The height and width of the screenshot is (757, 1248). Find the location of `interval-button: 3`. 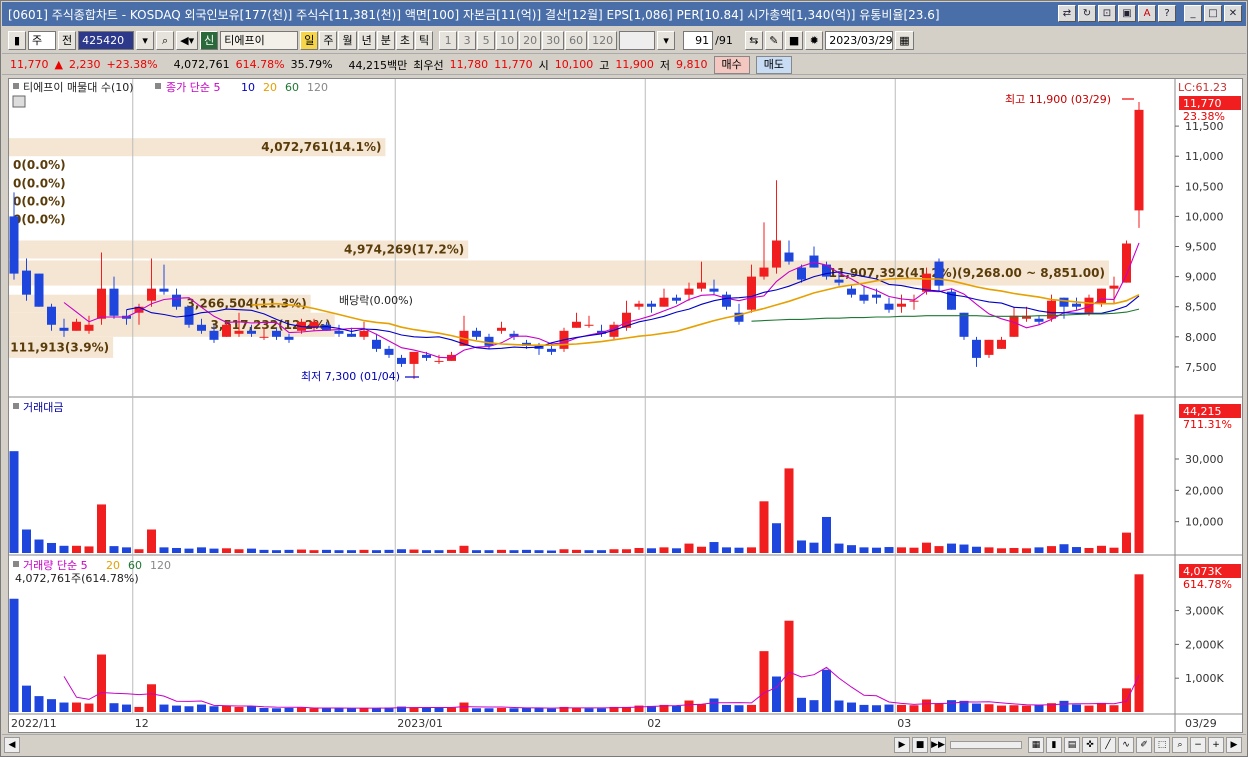

interval-button: 3 is located at coordinates (467, 40).